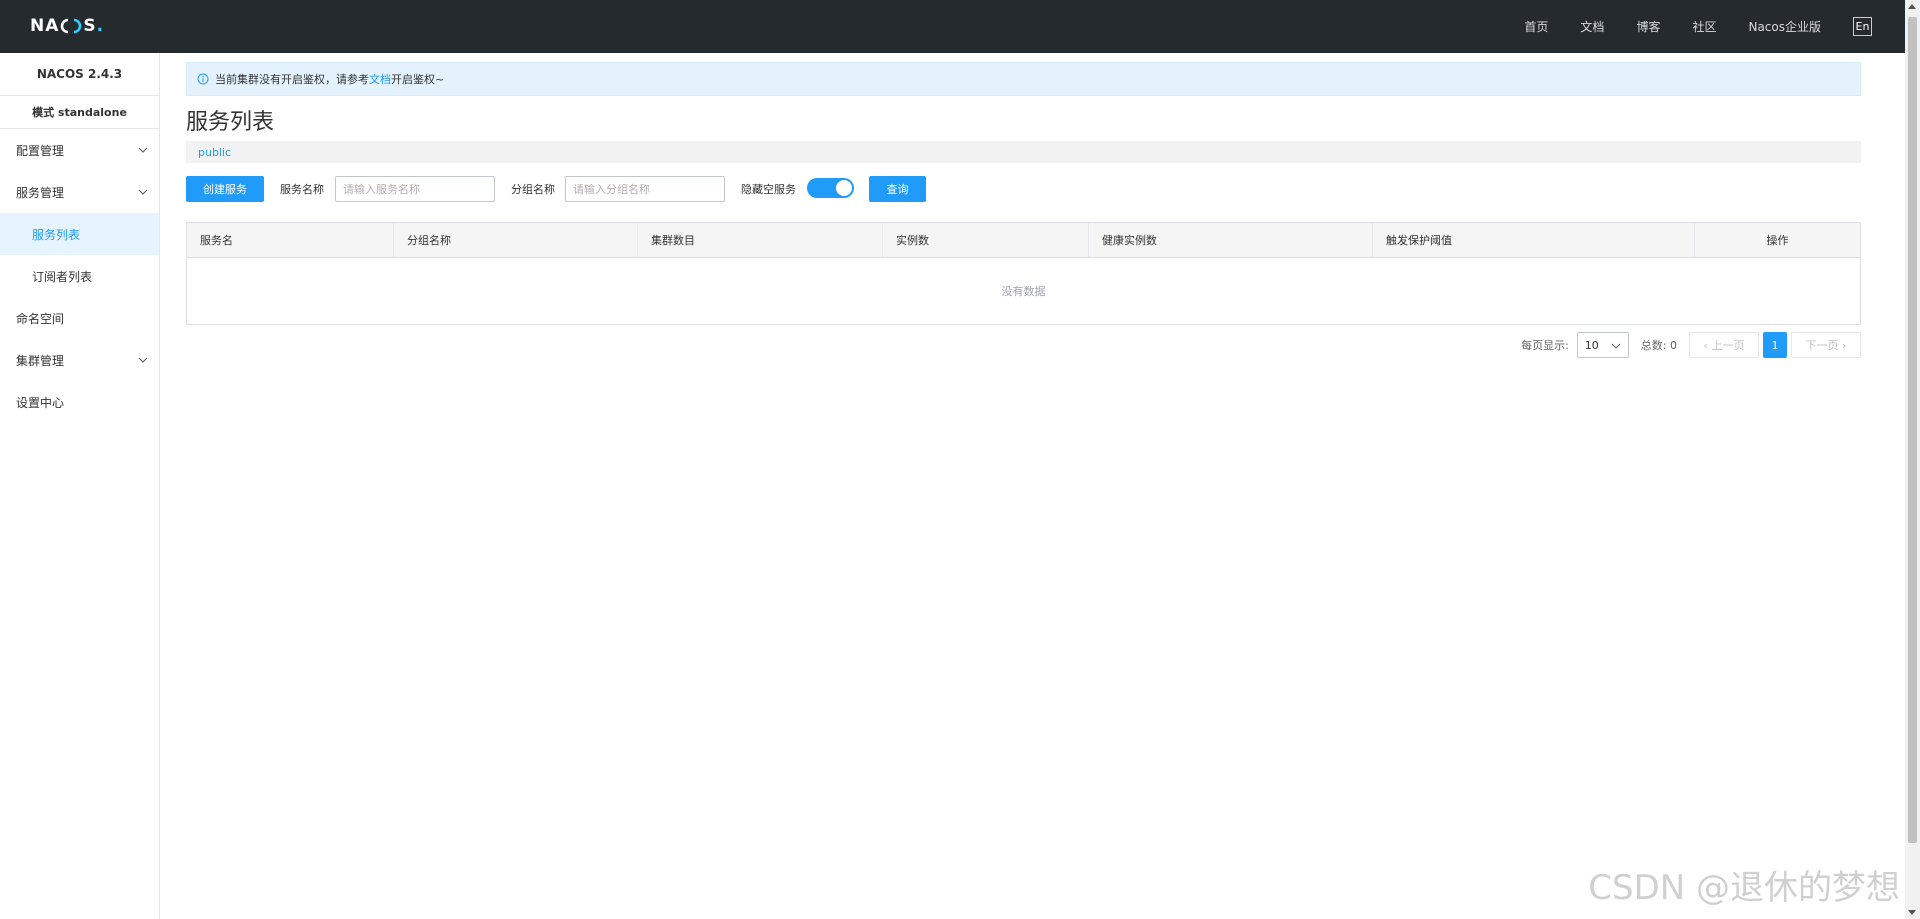  Describe the element at coordinates (1777, 240) in the screenshot. I see `column-header-actions: 操作` at that location.